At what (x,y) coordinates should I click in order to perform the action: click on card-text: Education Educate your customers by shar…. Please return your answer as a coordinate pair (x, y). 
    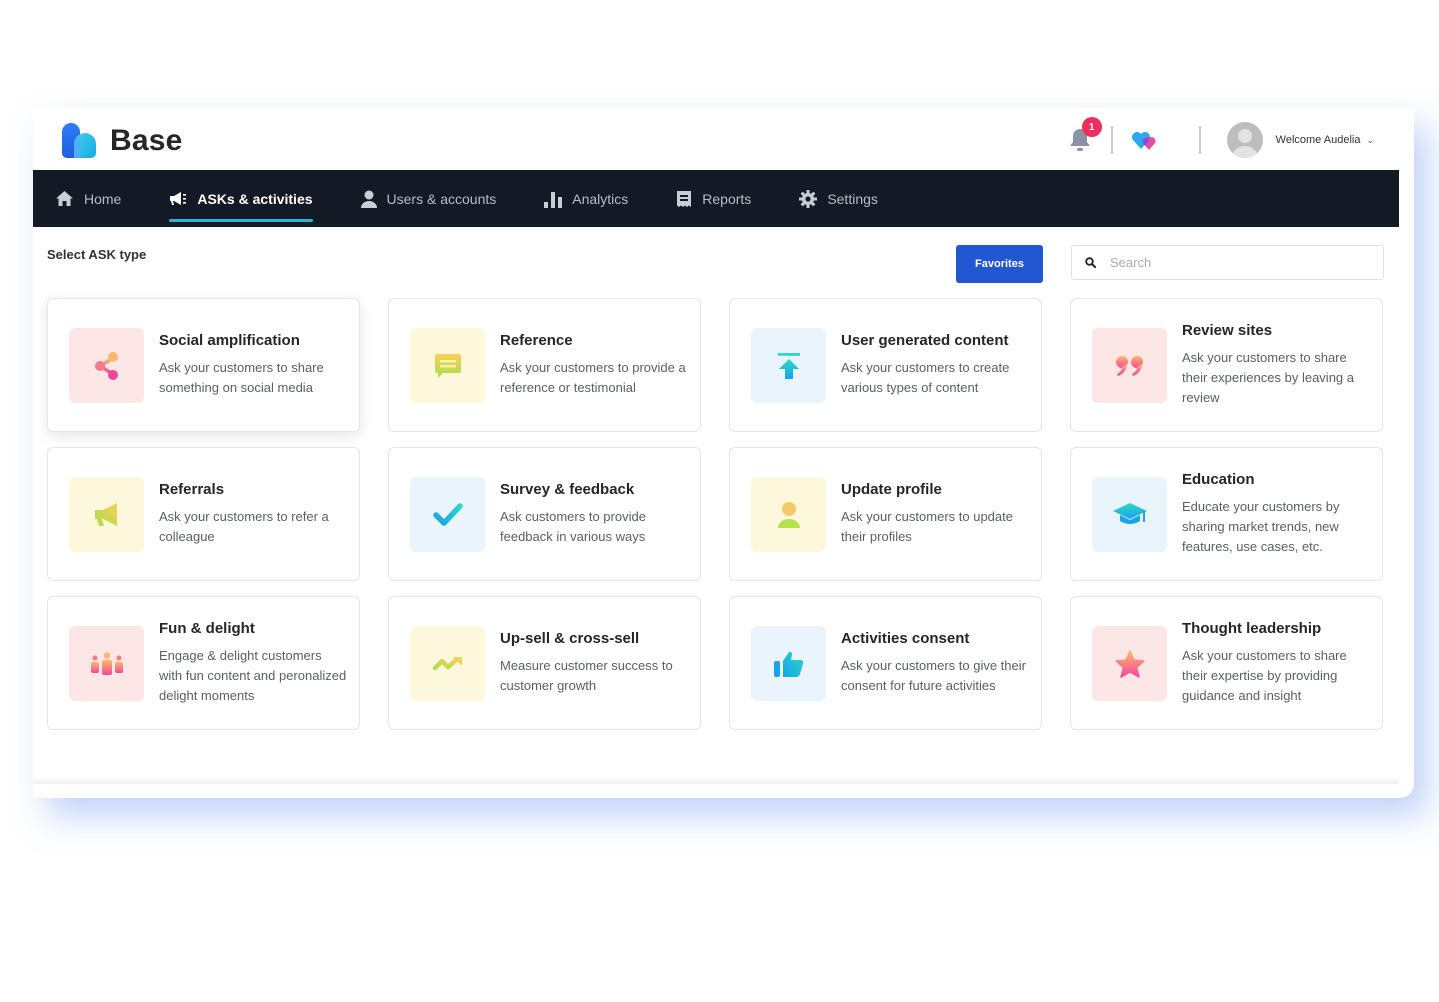
    Looking at the image, I should click on (1276, 514).